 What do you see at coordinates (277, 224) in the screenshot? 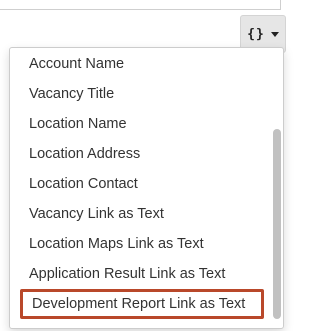
I see `scrollbar-thumb` at bounding box center [277, 224].